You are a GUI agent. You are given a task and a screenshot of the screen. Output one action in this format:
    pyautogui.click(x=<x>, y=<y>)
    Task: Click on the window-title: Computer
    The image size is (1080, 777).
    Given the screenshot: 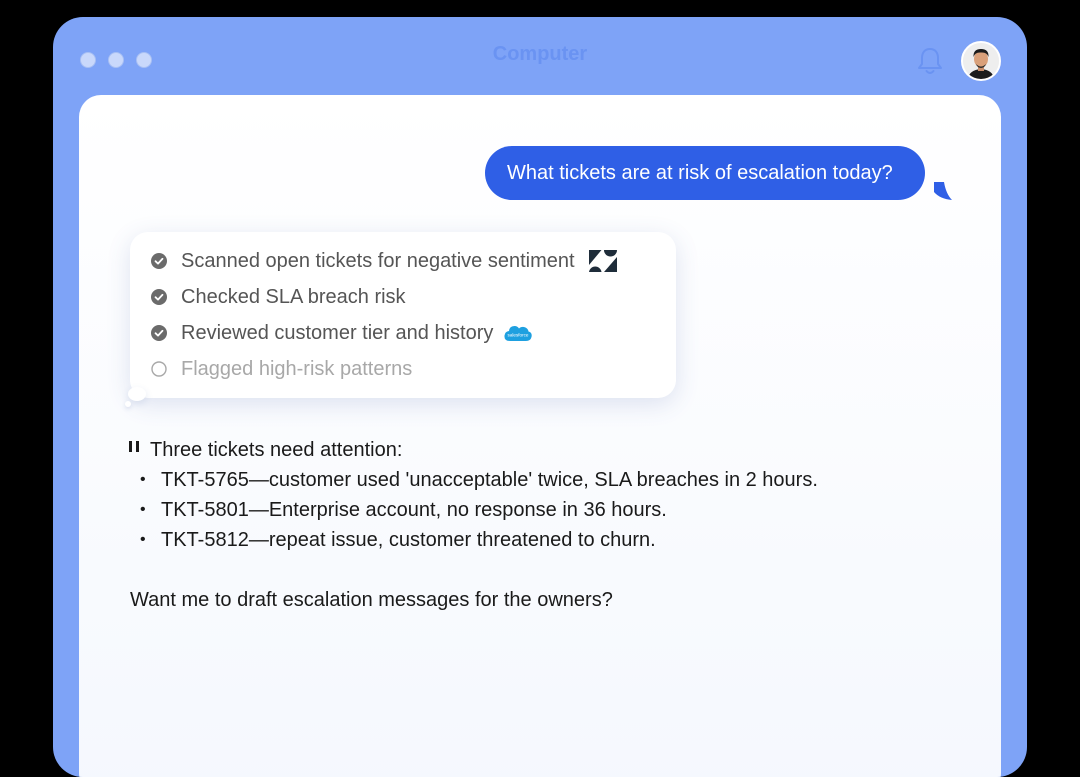 What is the action you would take?
    pyautogui.click(x=540, y=54)
    